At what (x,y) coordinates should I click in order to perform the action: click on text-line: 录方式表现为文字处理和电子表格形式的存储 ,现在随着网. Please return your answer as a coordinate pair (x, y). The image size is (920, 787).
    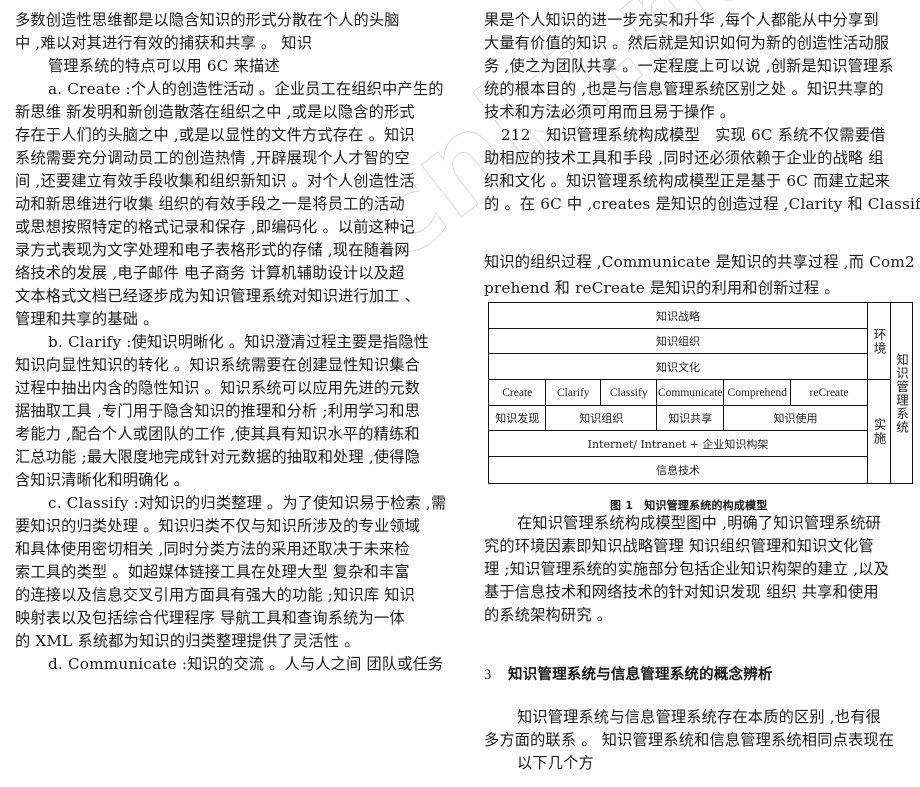
    Looking at the image, I should click on (212, 250).